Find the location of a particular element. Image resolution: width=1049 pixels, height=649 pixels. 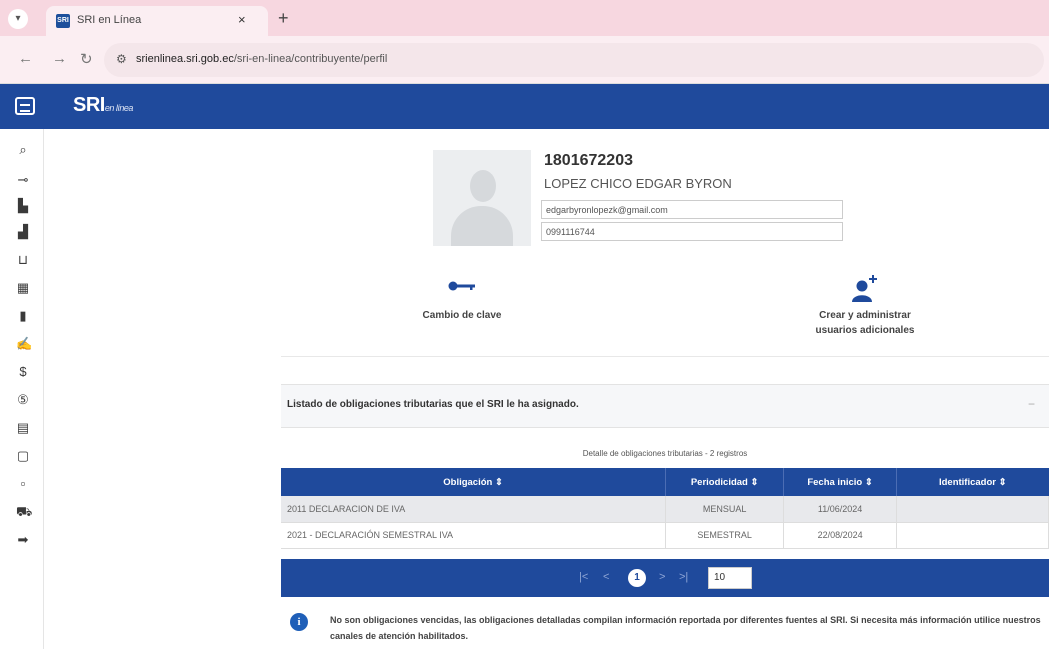

column-header-obligation: Obligación ⇕ is located at coordinates (474, 482).